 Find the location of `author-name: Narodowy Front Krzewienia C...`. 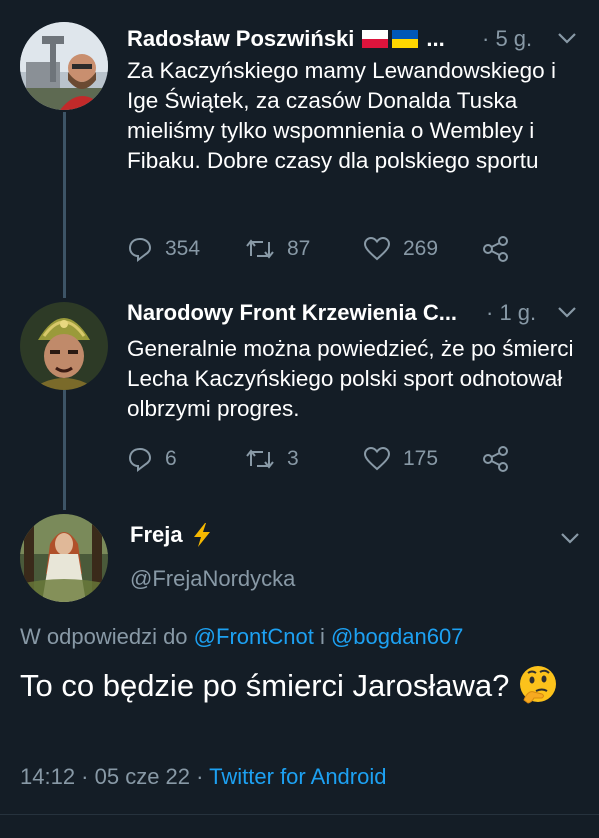

author-name: Narodowy Front Krzewienia C... is located at coordinates (292, 313).